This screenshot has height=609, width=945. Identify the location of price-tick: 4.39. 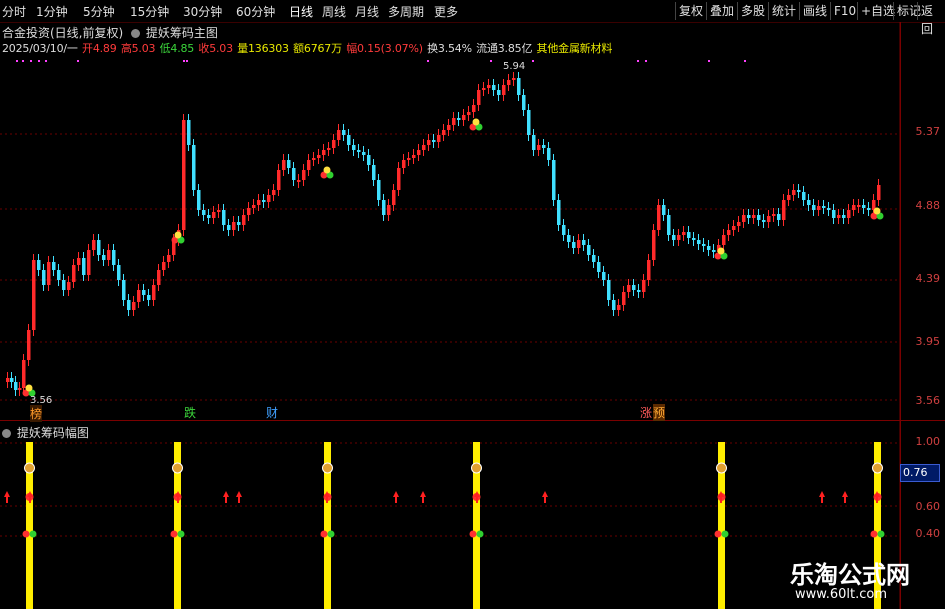
(928, 278).